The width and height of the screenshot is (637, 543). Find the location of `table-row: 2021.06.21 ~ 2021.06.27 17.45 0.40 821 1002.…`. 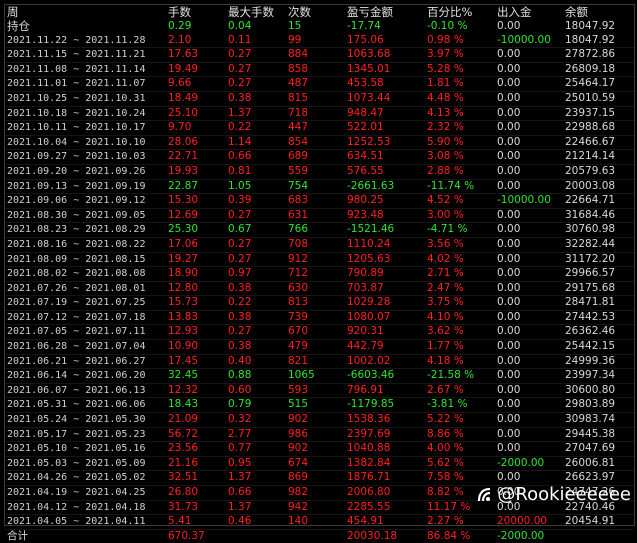

table-row: 2021.06.21 ~ 2021.06.27 17.45 0.40 821 1002.… is located at coordinates (319, 362).